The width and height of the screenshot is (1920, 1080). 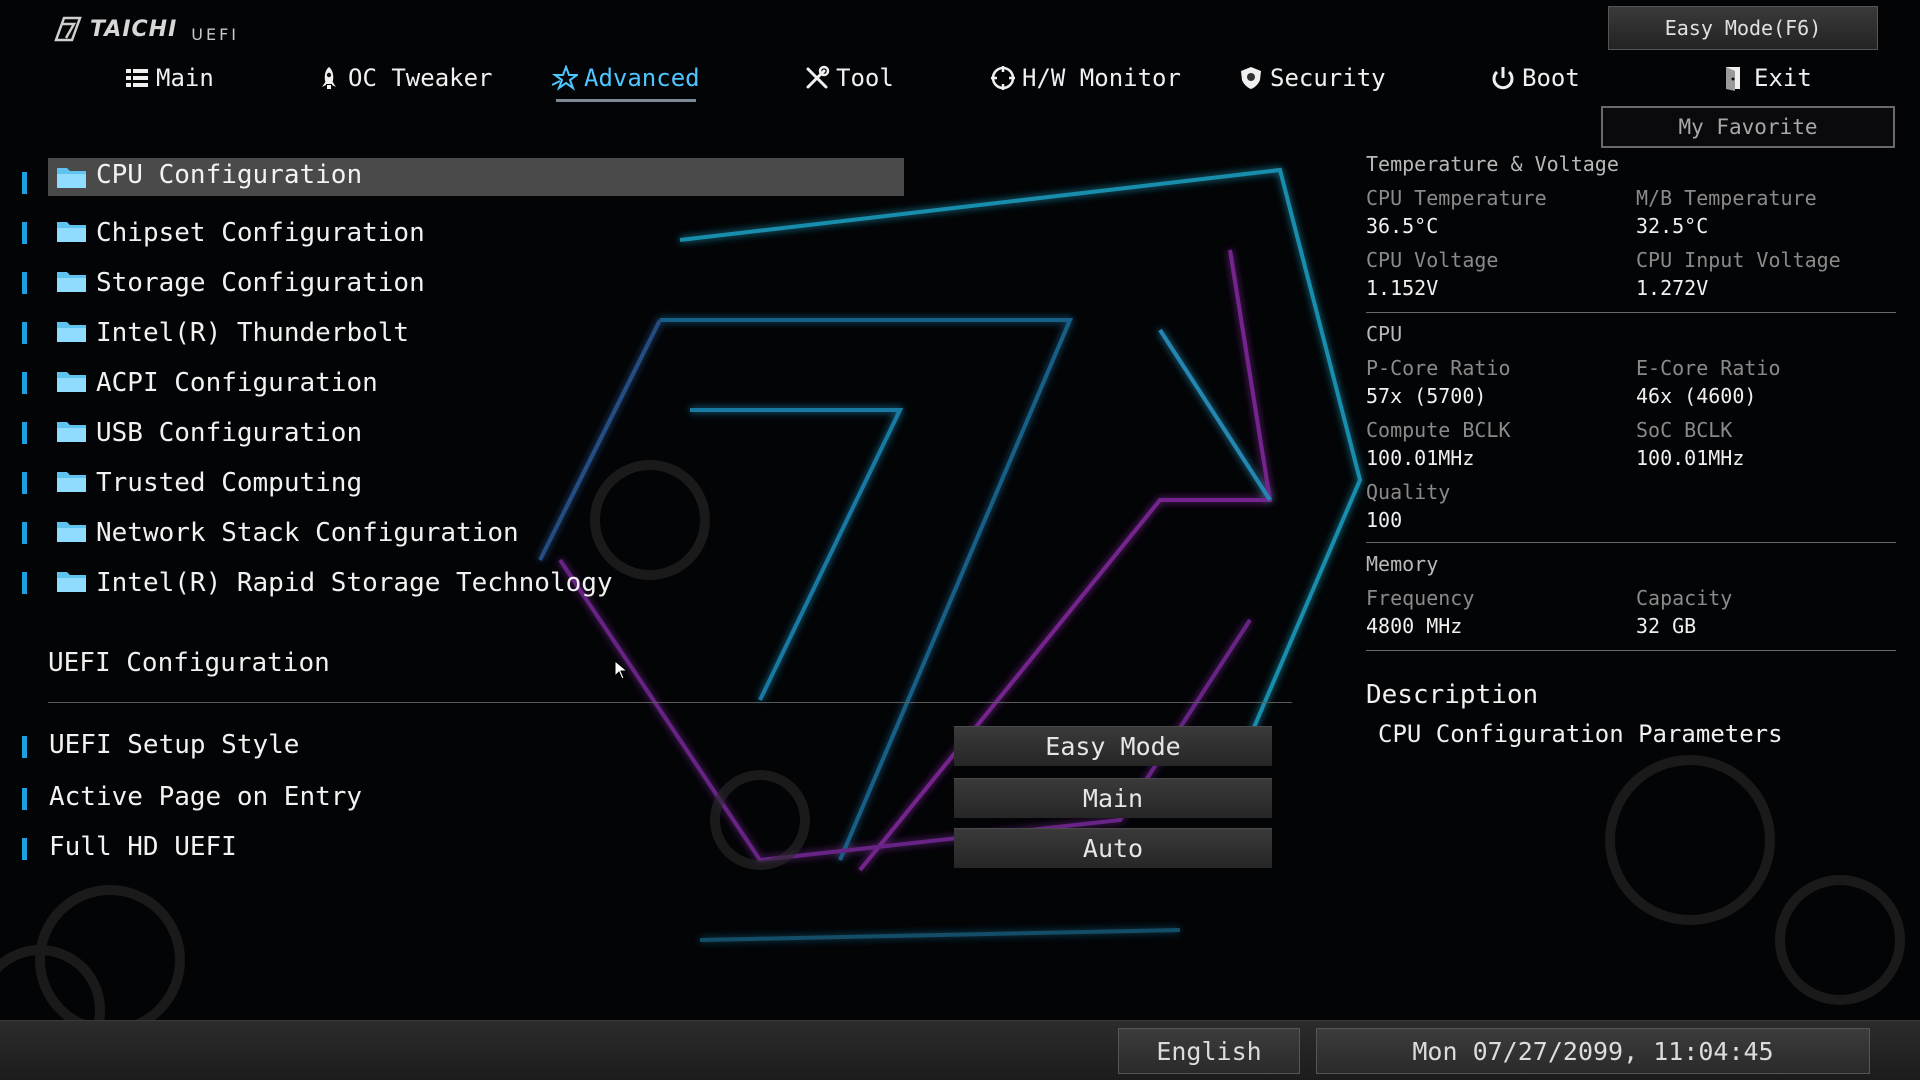 I want to click on pcore-ratio-label: P-Core Ratio, so click(x=1438, y=368).